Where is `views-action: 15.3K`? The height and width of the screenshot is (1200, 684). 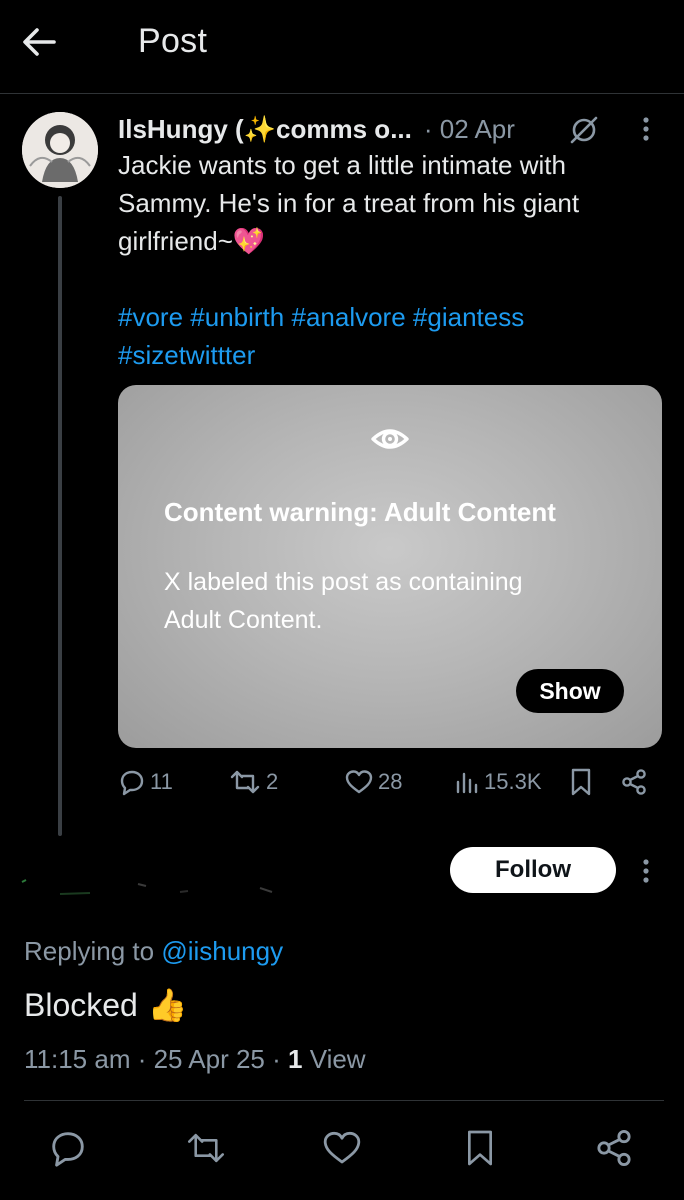
views-action: 15.3K is located at coordinates (498, 782).